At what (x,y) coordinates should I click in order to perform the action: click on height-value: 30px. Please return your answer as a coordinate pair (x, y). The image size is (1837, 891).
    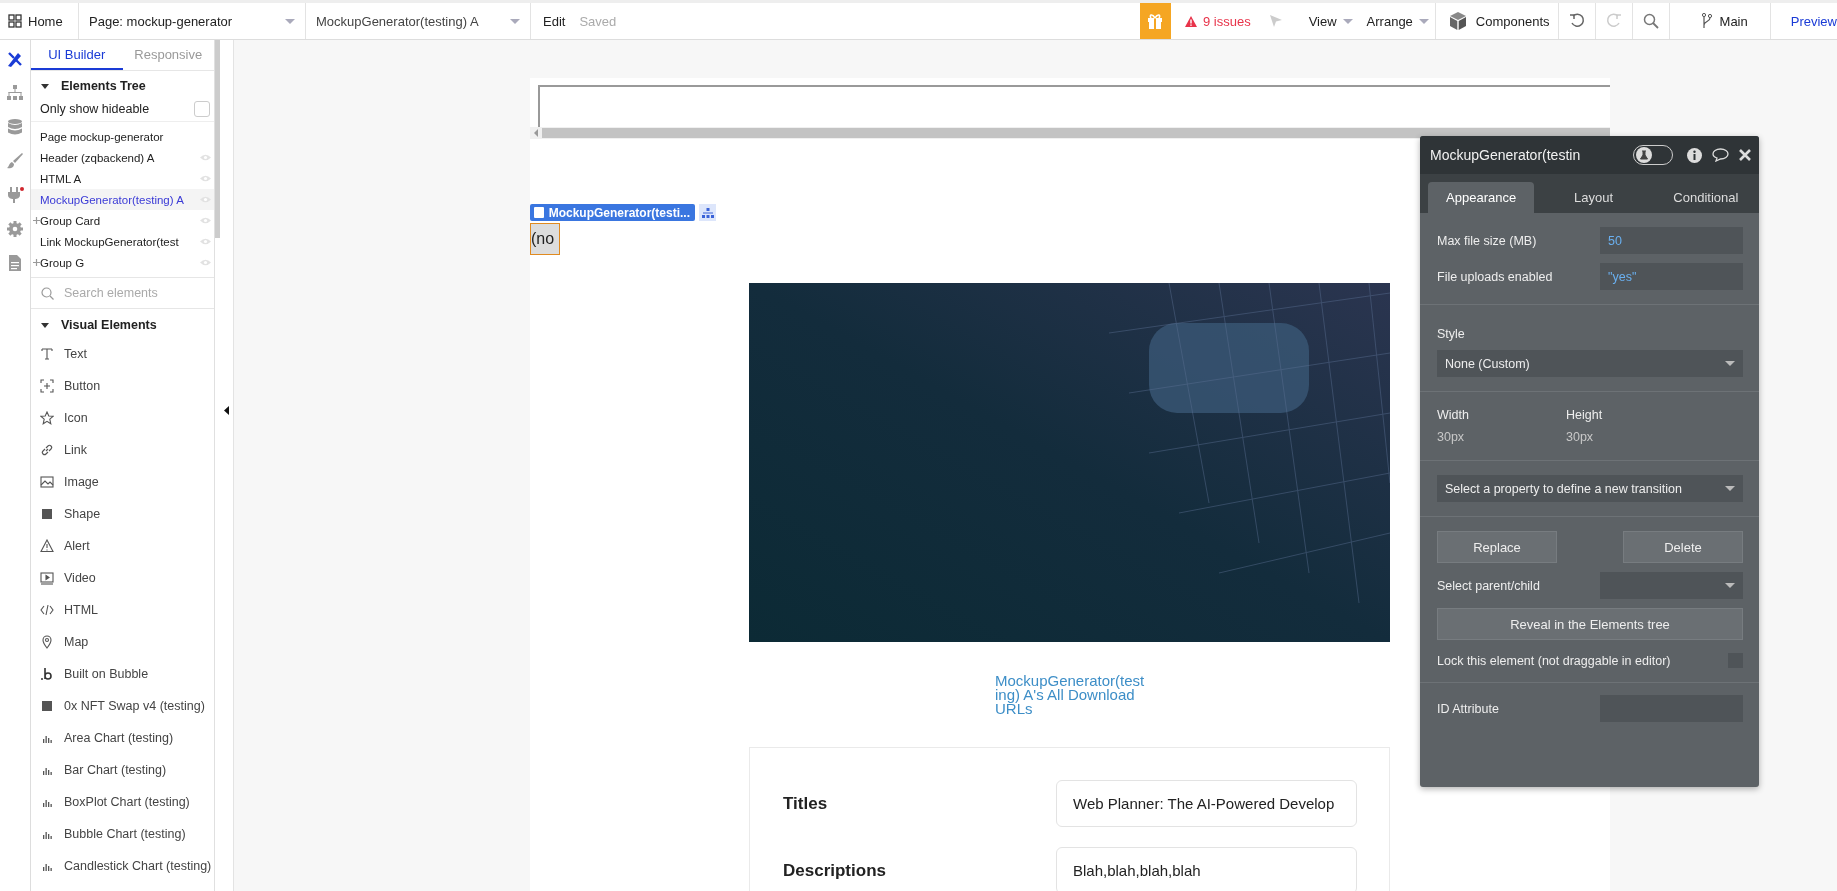
    Looking at the image, I should click on (1630, 437).